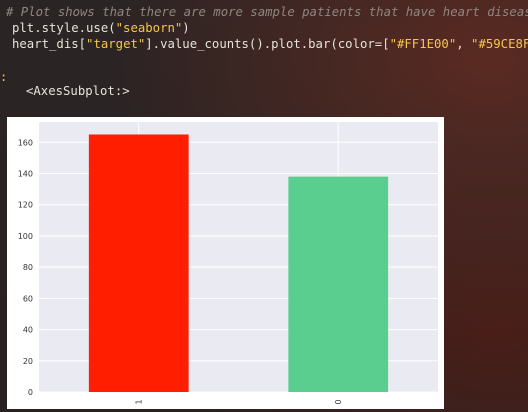  Describe the element at coordinates (25, 236) in the screenshot. I see `y-tick-label: 100` at that location.